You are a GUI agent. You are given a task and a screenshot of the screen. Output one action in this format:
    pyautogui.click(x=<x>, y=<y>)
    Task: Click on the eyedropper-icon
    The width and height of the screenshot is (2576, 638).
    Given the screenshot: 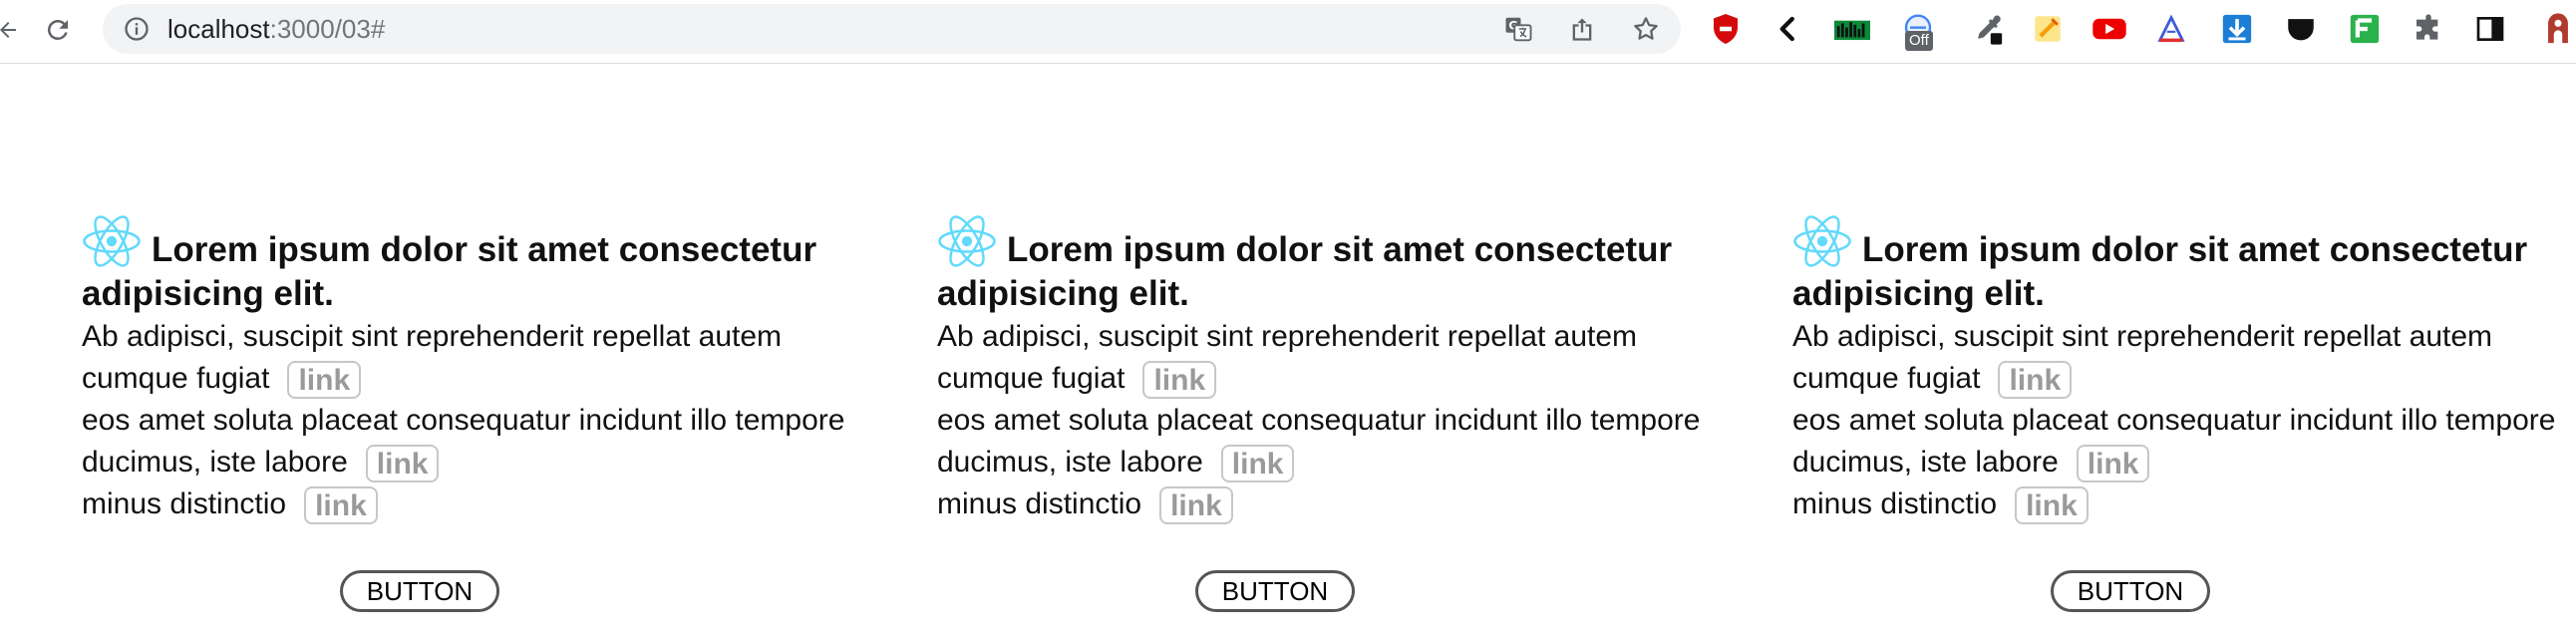 What is the action you would take?
    pyautogui.click(x=1988, y=29)
    